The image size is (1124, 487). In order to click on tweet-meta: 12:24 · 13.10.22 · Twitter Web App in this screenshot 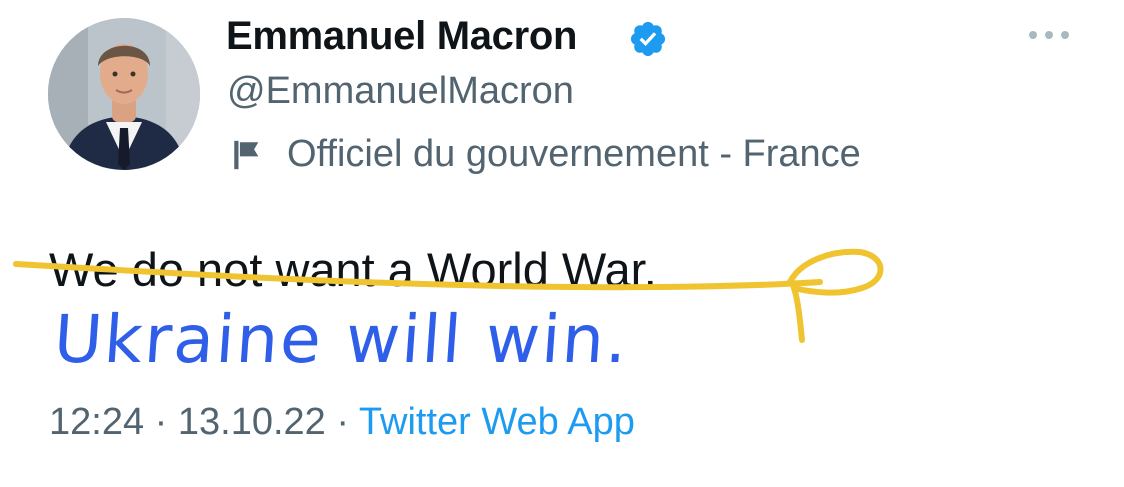, I will do `click(342, 422)`.